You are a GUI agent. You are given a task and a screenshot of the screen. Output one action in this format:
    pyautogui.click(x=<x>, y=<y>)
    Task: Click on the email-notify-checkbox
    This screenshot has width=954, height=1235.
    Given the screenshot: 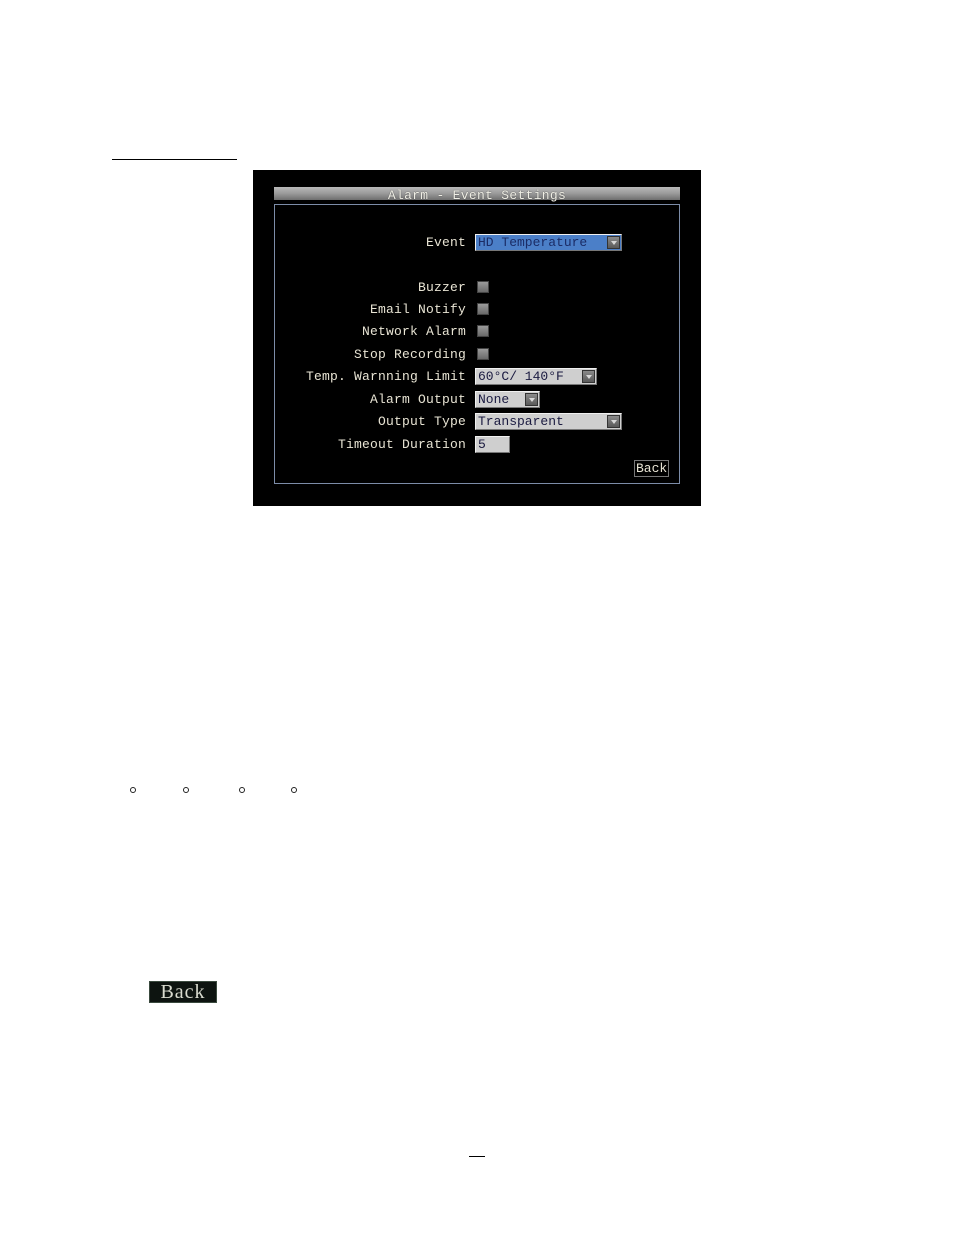 What is the action you would take?
    pyautogui.click(x=483, y=309)
    